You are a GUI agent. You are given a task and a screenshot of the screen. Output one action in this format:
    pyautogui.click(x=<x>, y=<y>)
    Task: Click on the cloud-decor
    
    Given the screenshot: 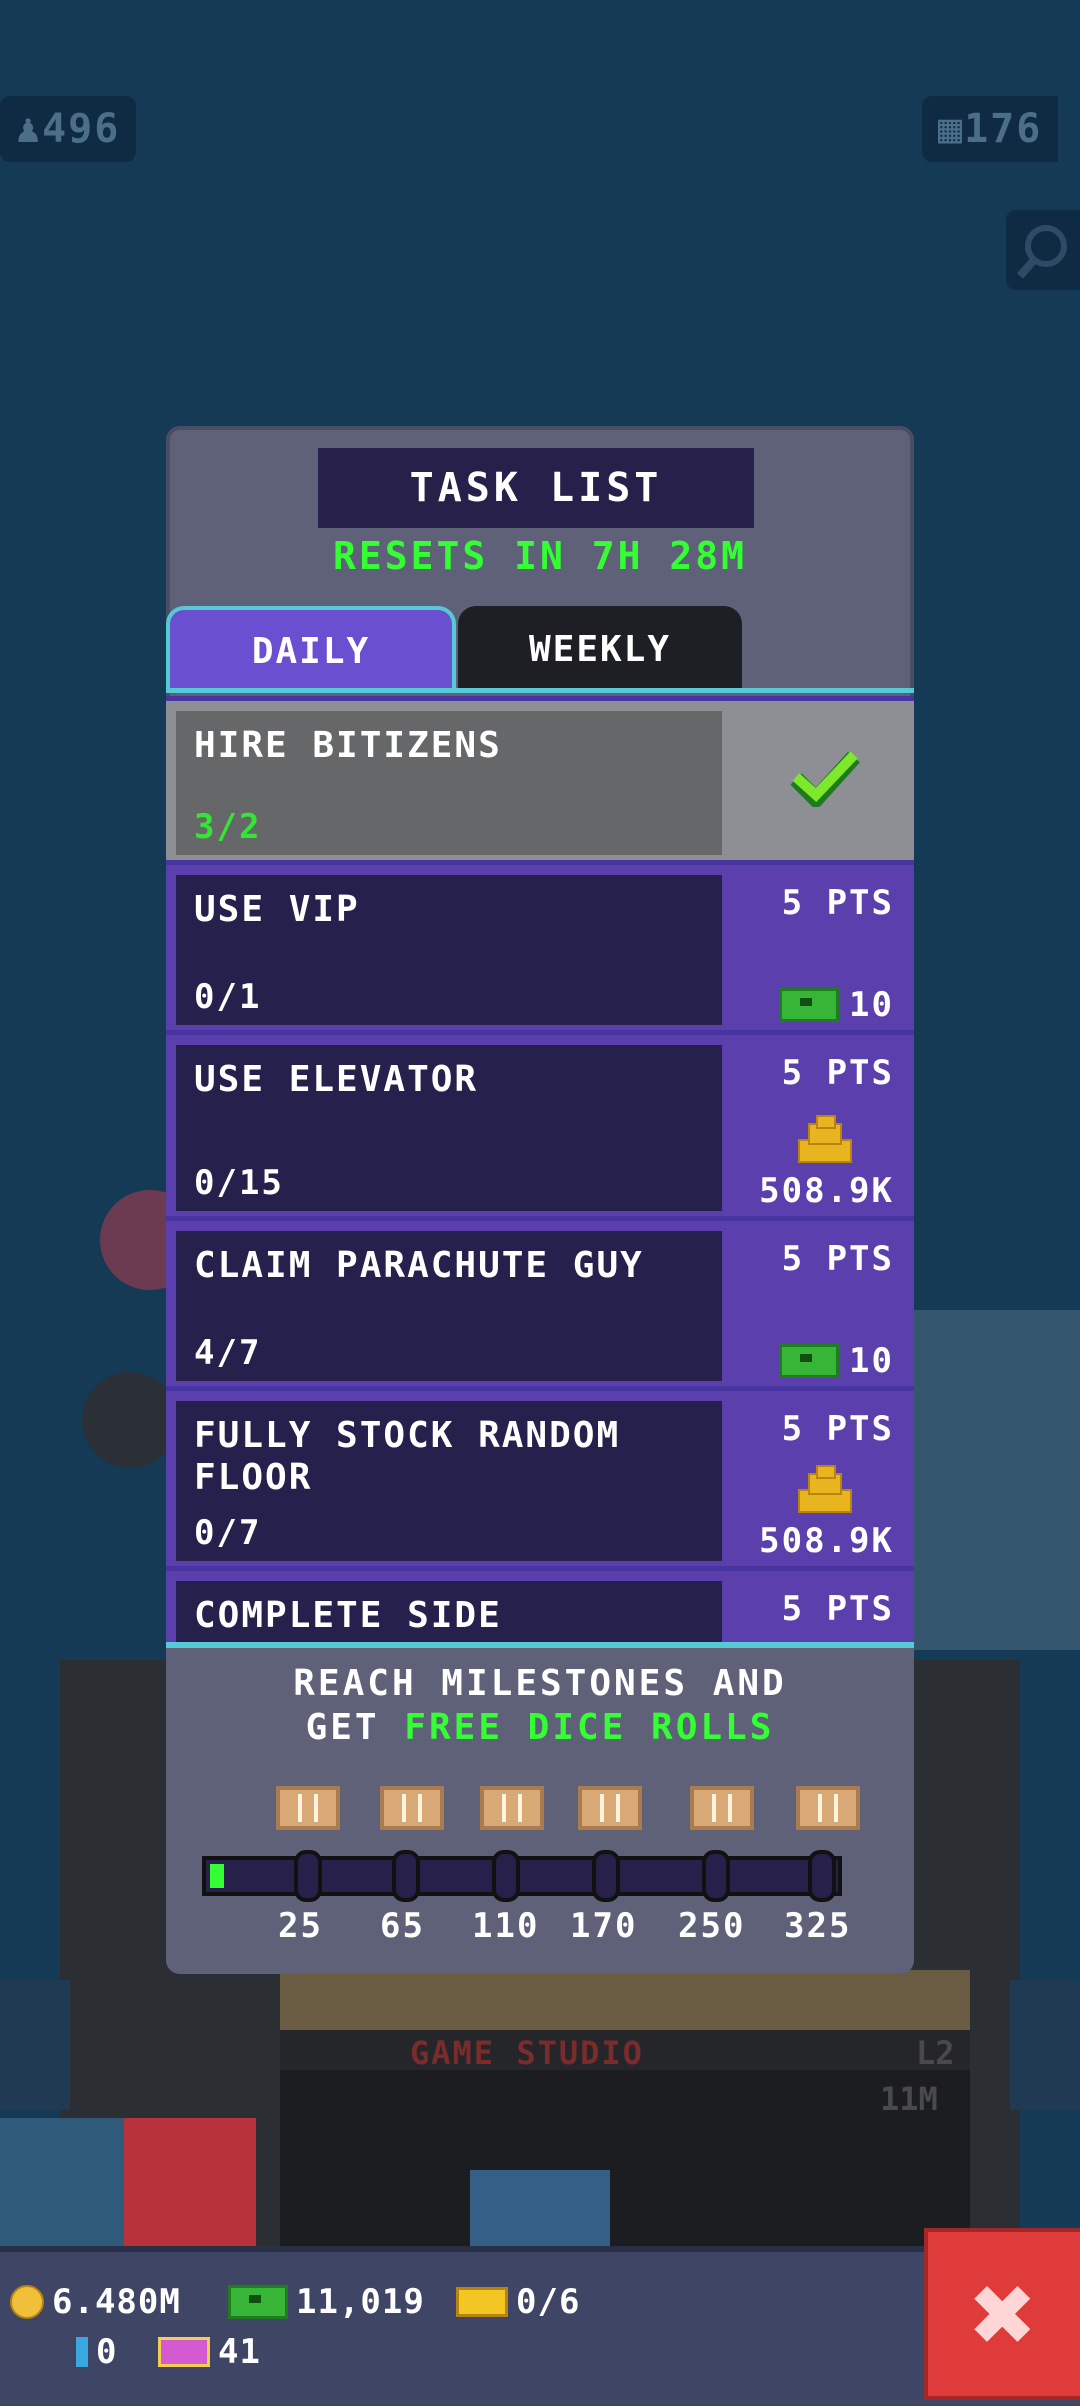 What is the action you would take?
    pyautogui.click(x=997, y=1480)
    